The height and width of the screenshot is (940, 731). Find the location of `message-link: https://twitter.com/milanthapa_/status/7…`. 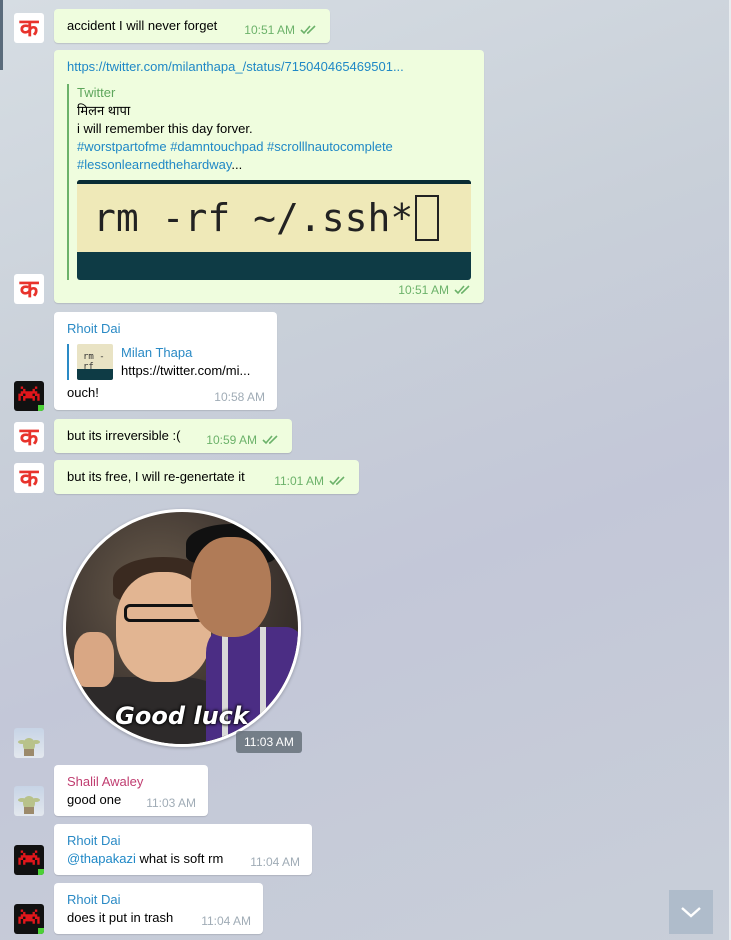

message-link: https://twitter.com/milanthapa_/status/7… is located at coordinates (269, 67).